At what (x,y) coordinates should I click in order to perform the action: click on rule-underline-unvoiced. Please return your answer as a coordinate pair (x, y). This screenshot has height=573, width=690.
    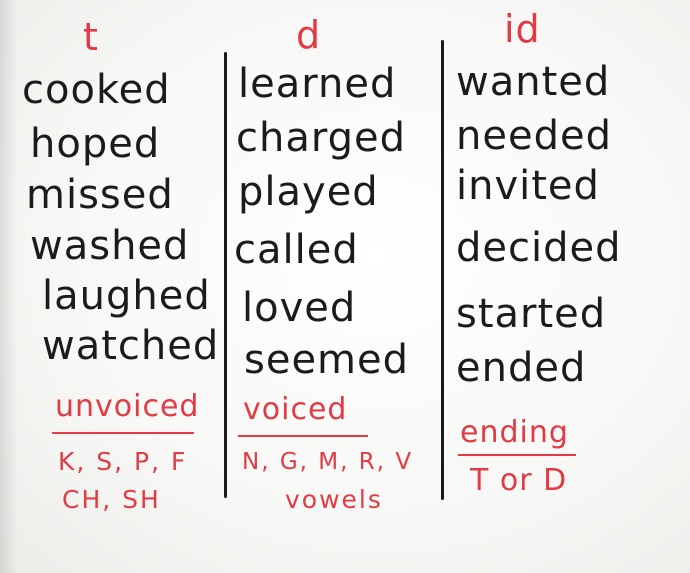
    Looking at the image, I should click on (123, 433).